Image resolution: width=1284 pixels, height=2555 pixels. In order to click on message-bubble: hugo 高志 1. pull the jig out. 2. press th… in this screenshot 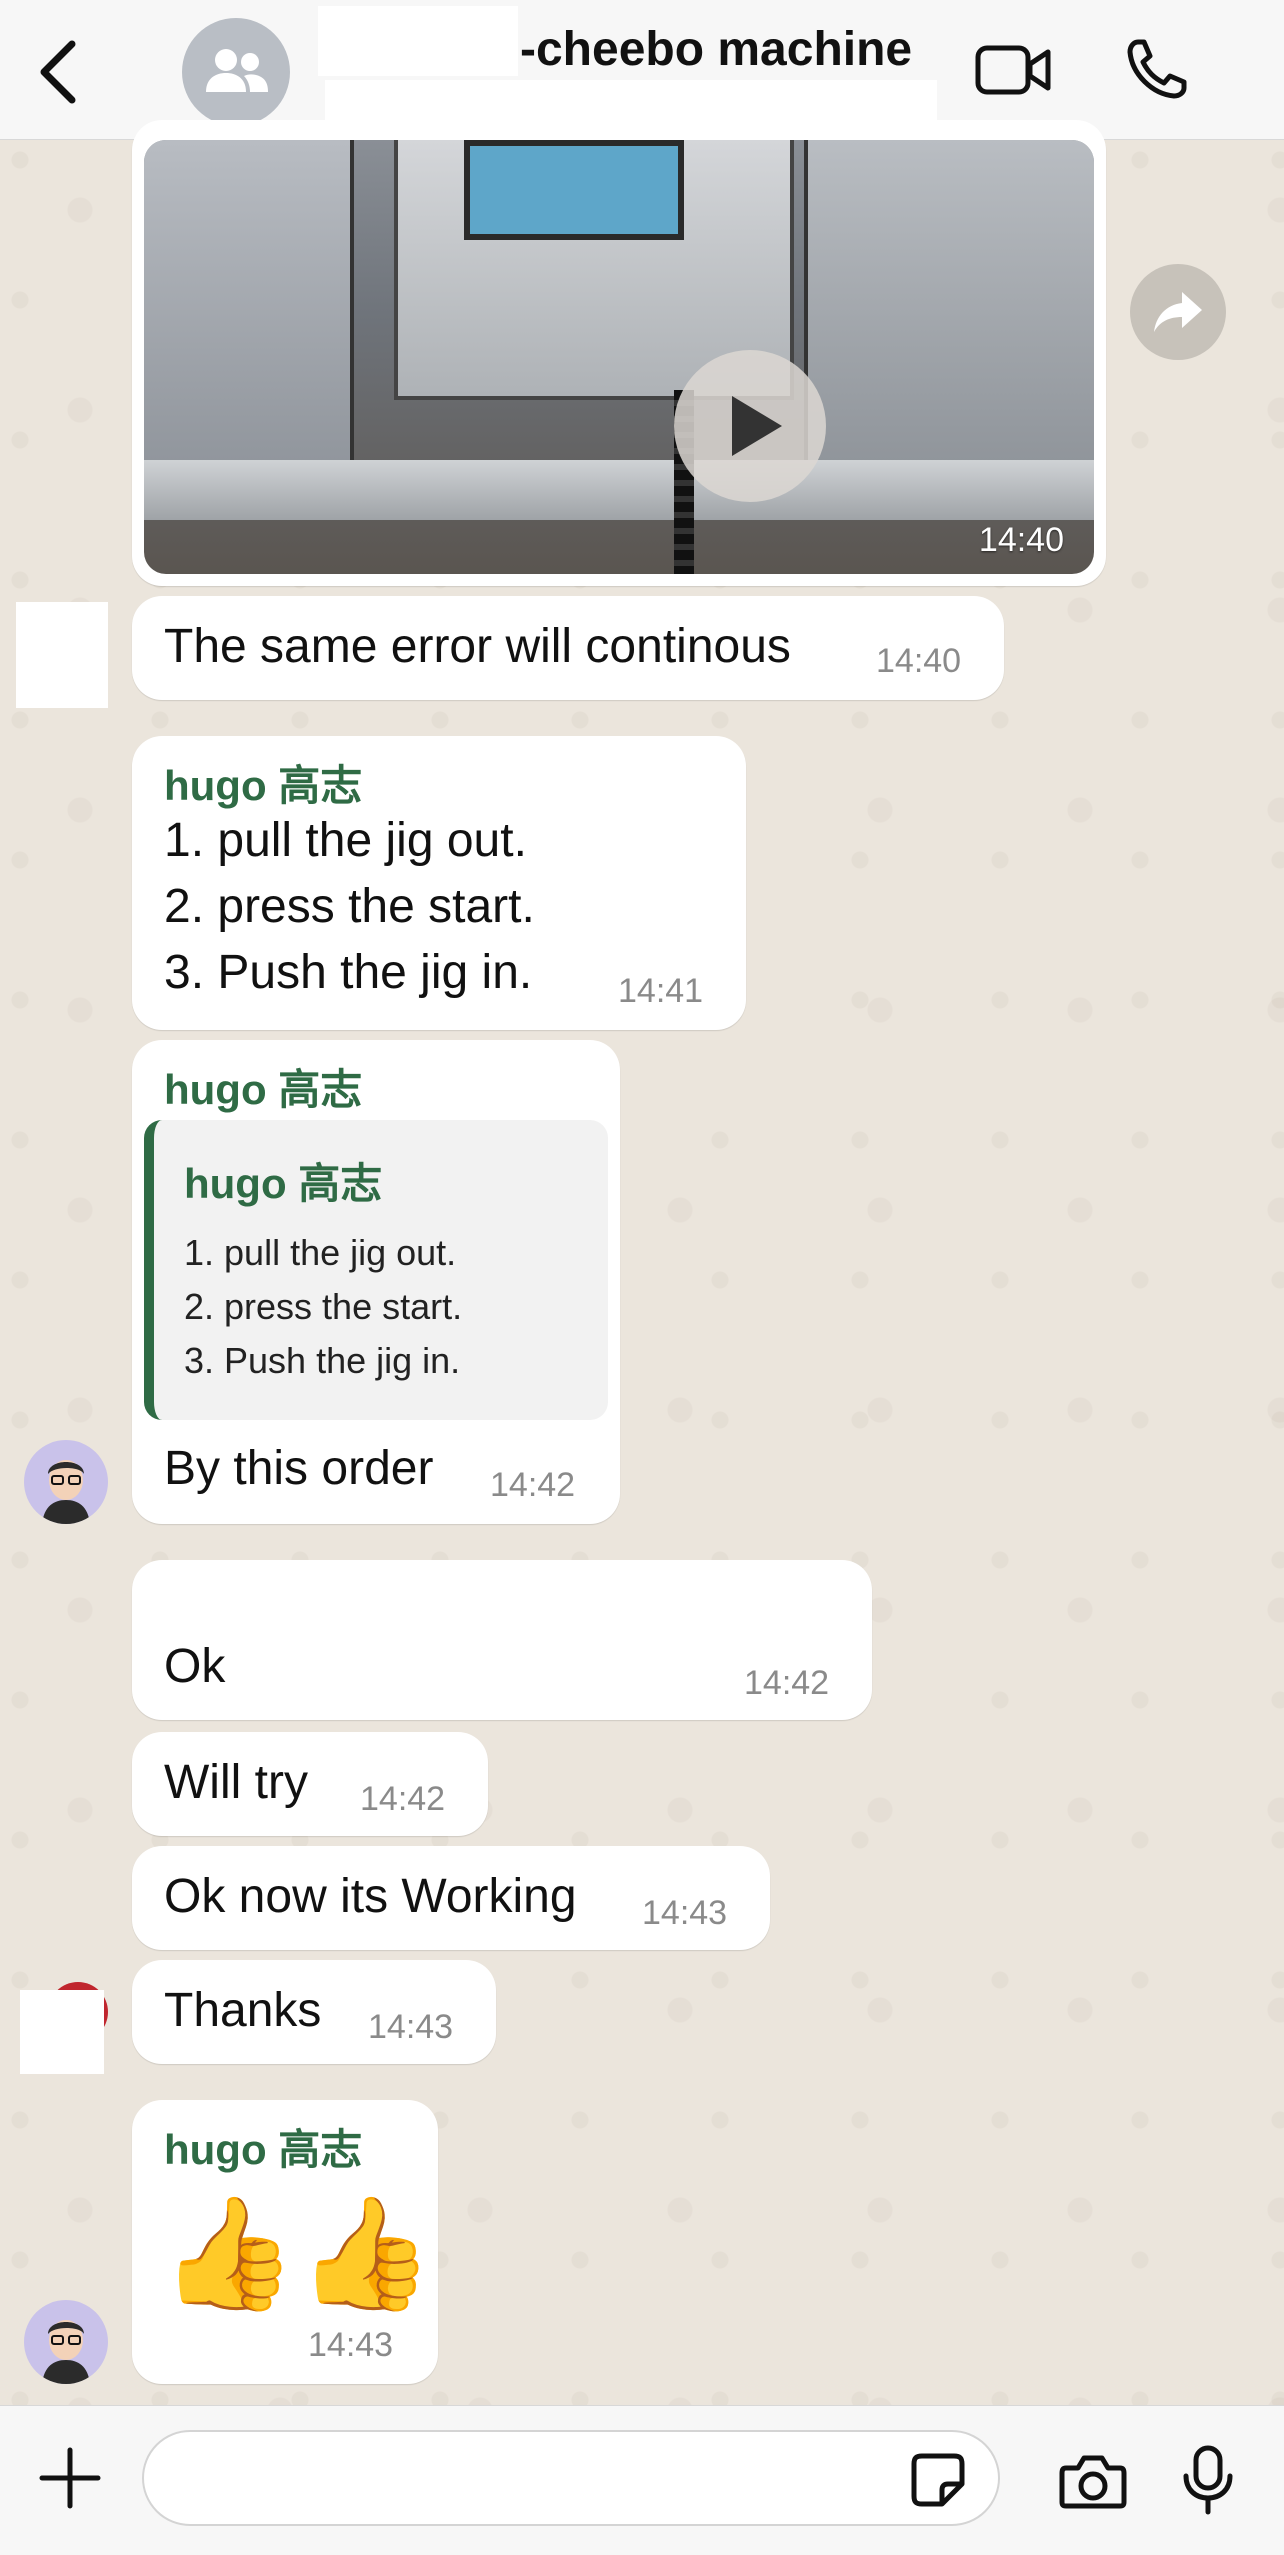, I will do `click(439, 883)`.